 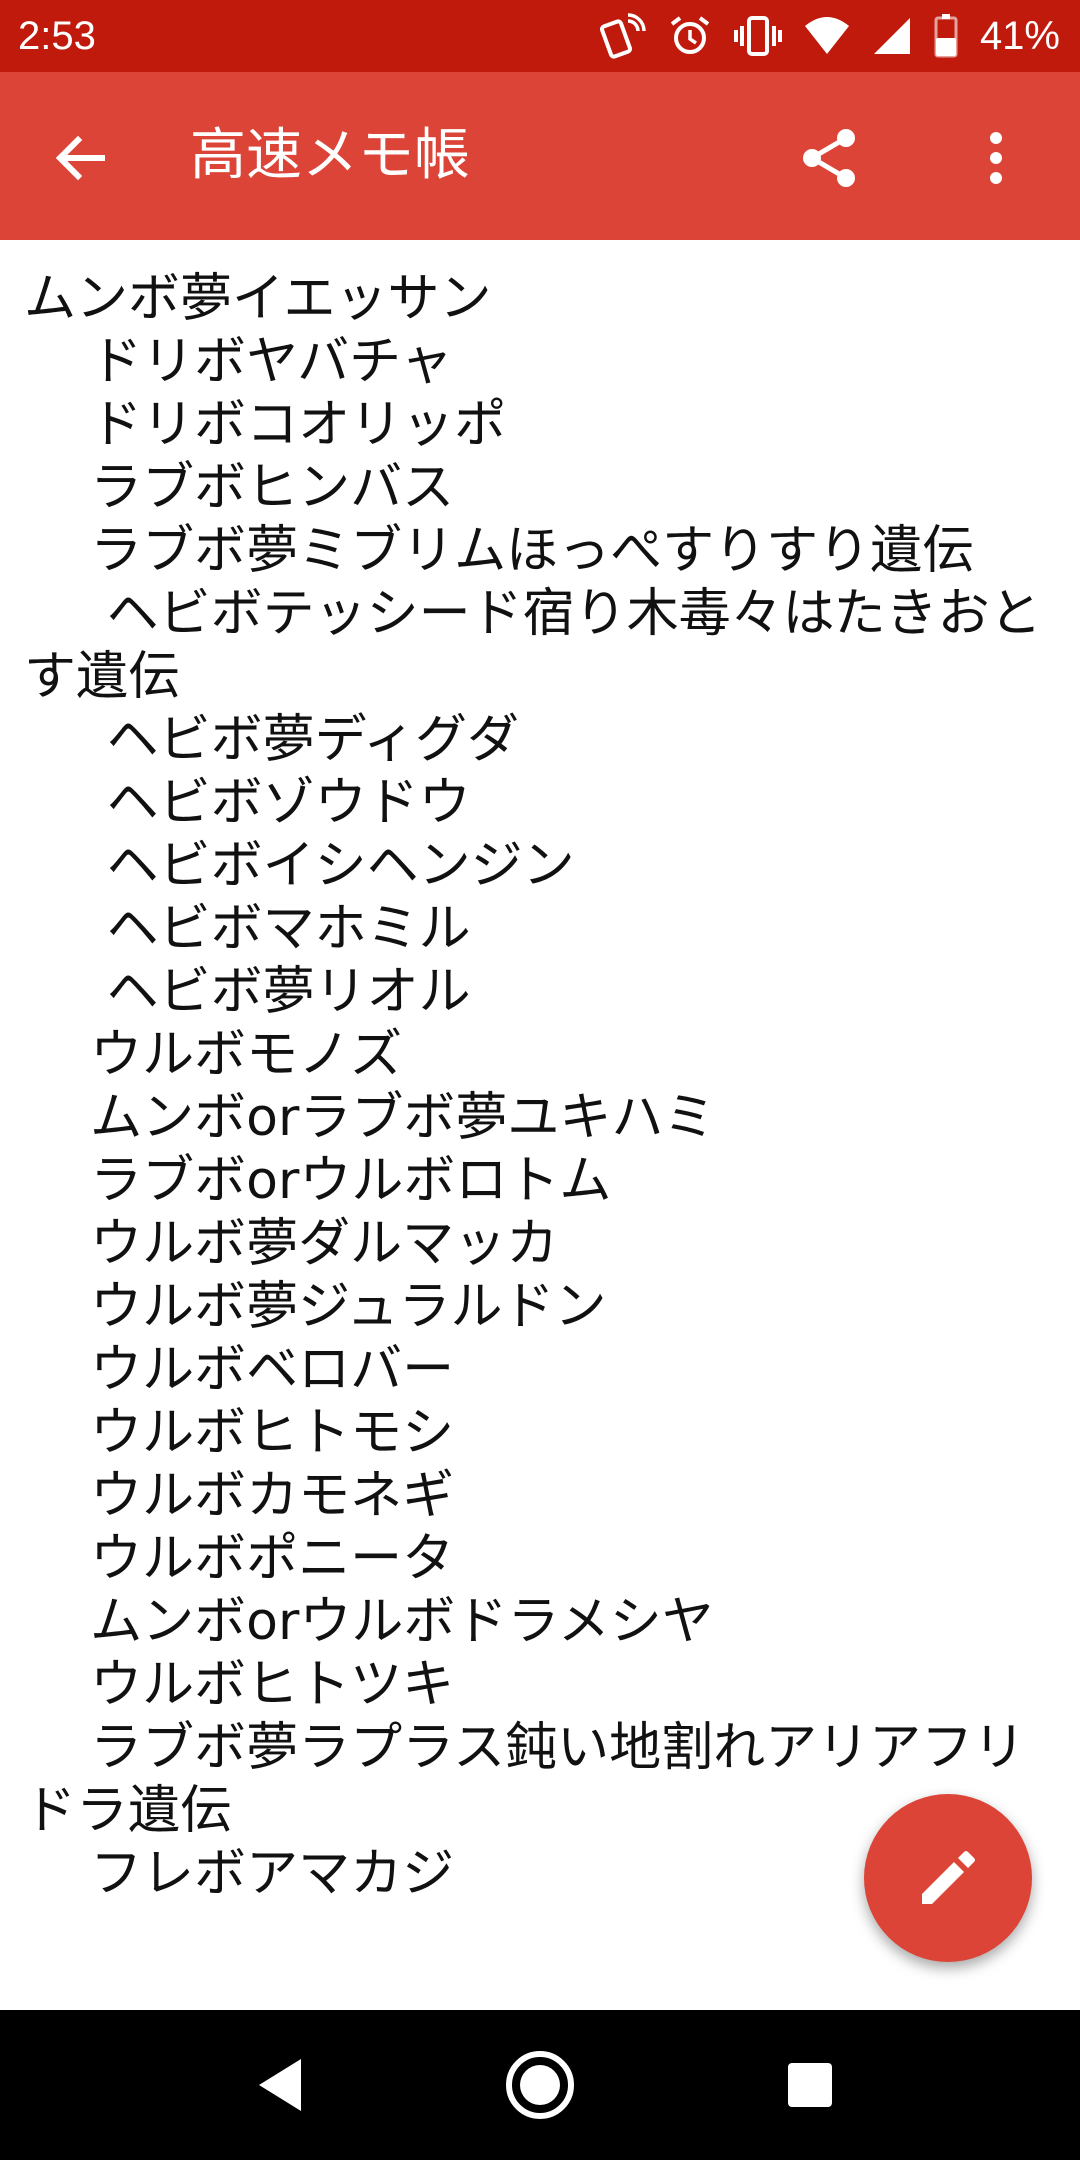 I want to click on navigation-bar, so click(x=540, y=2085).